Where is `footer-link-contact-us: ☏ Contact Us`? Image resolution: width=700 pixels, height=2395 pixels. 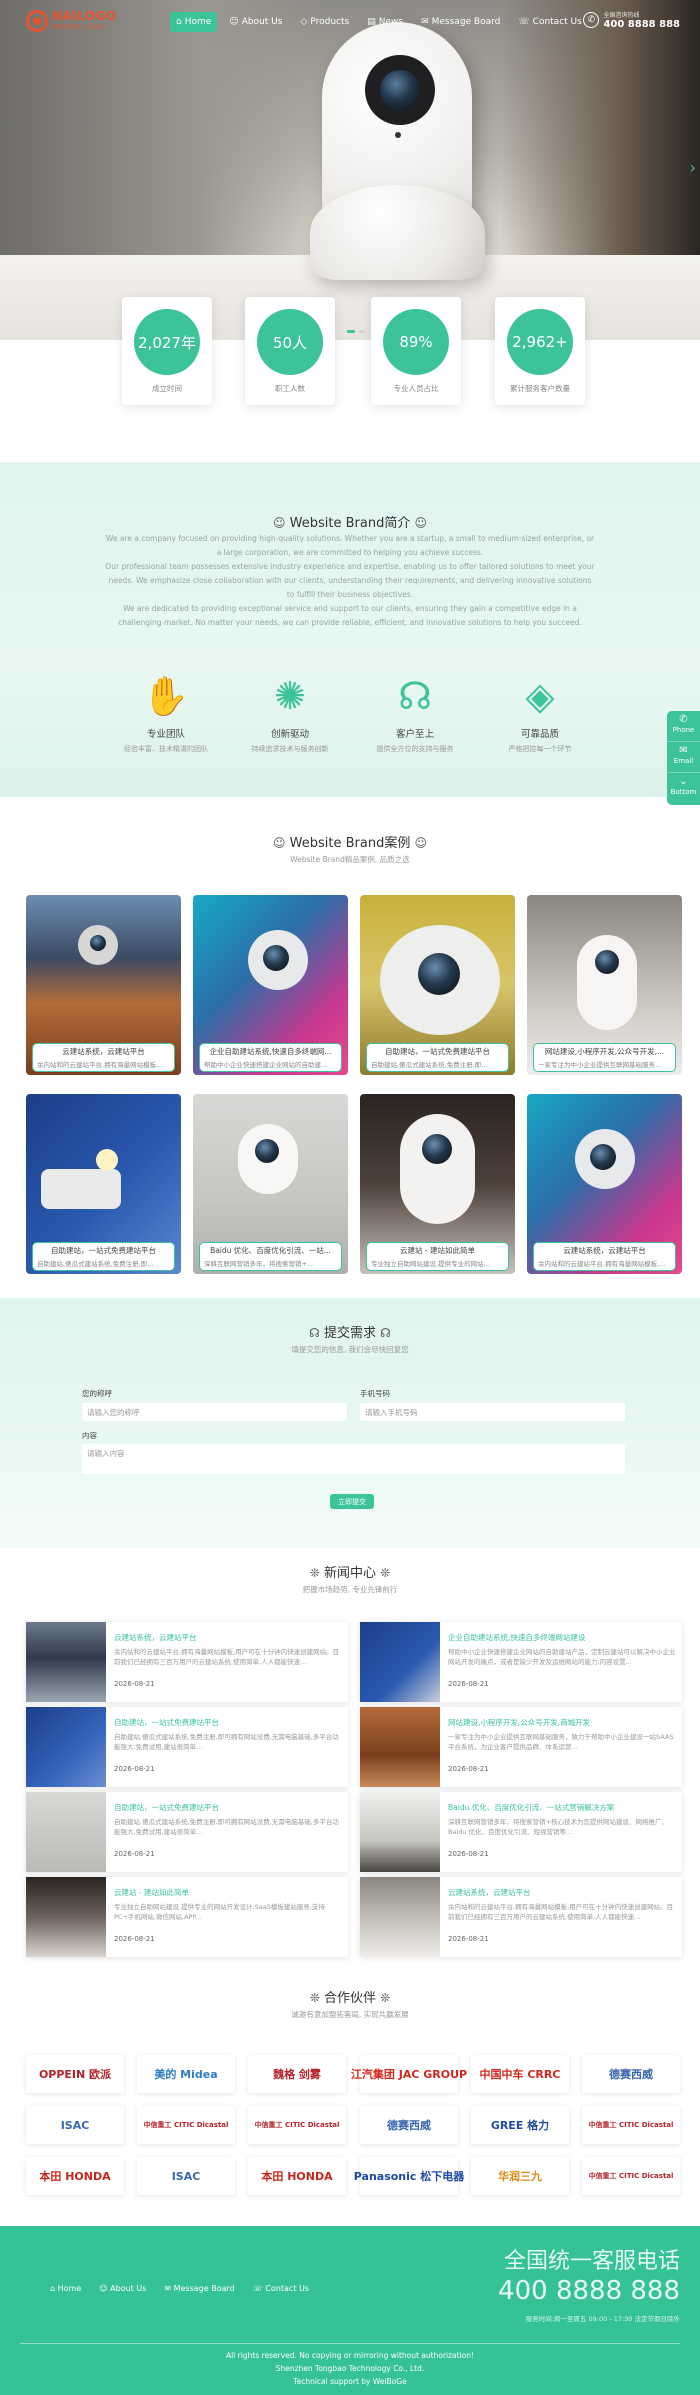
footer-link-contact-us: ☏ Contact Us is located at coordinates (281, 2288).